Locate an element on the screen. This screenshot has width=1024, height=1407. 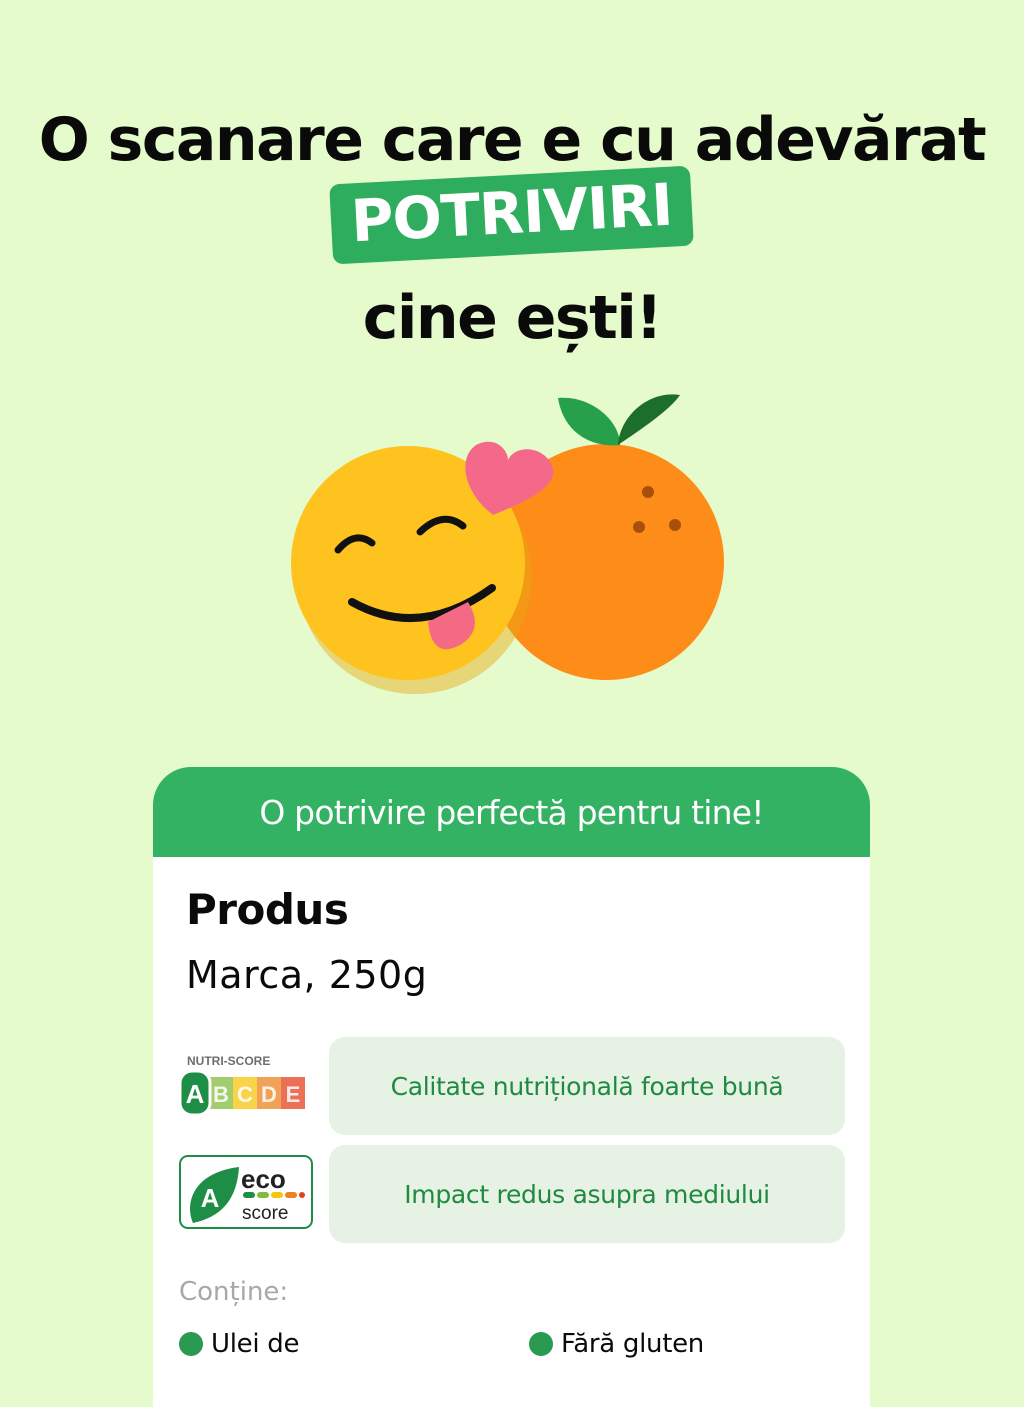
product-name: Produs is located at coordinates (267, 909).